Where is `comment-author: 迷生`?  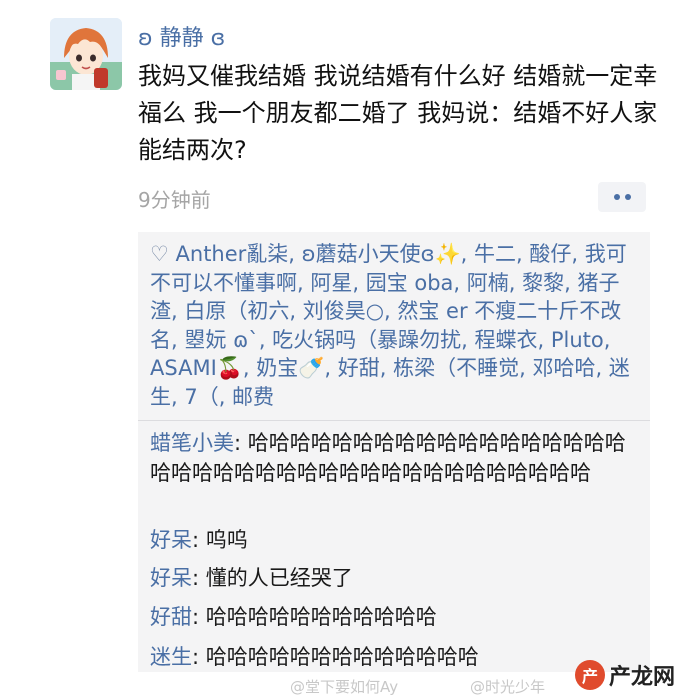
comment-author: 迷生 is located at coordinates (171, 657).